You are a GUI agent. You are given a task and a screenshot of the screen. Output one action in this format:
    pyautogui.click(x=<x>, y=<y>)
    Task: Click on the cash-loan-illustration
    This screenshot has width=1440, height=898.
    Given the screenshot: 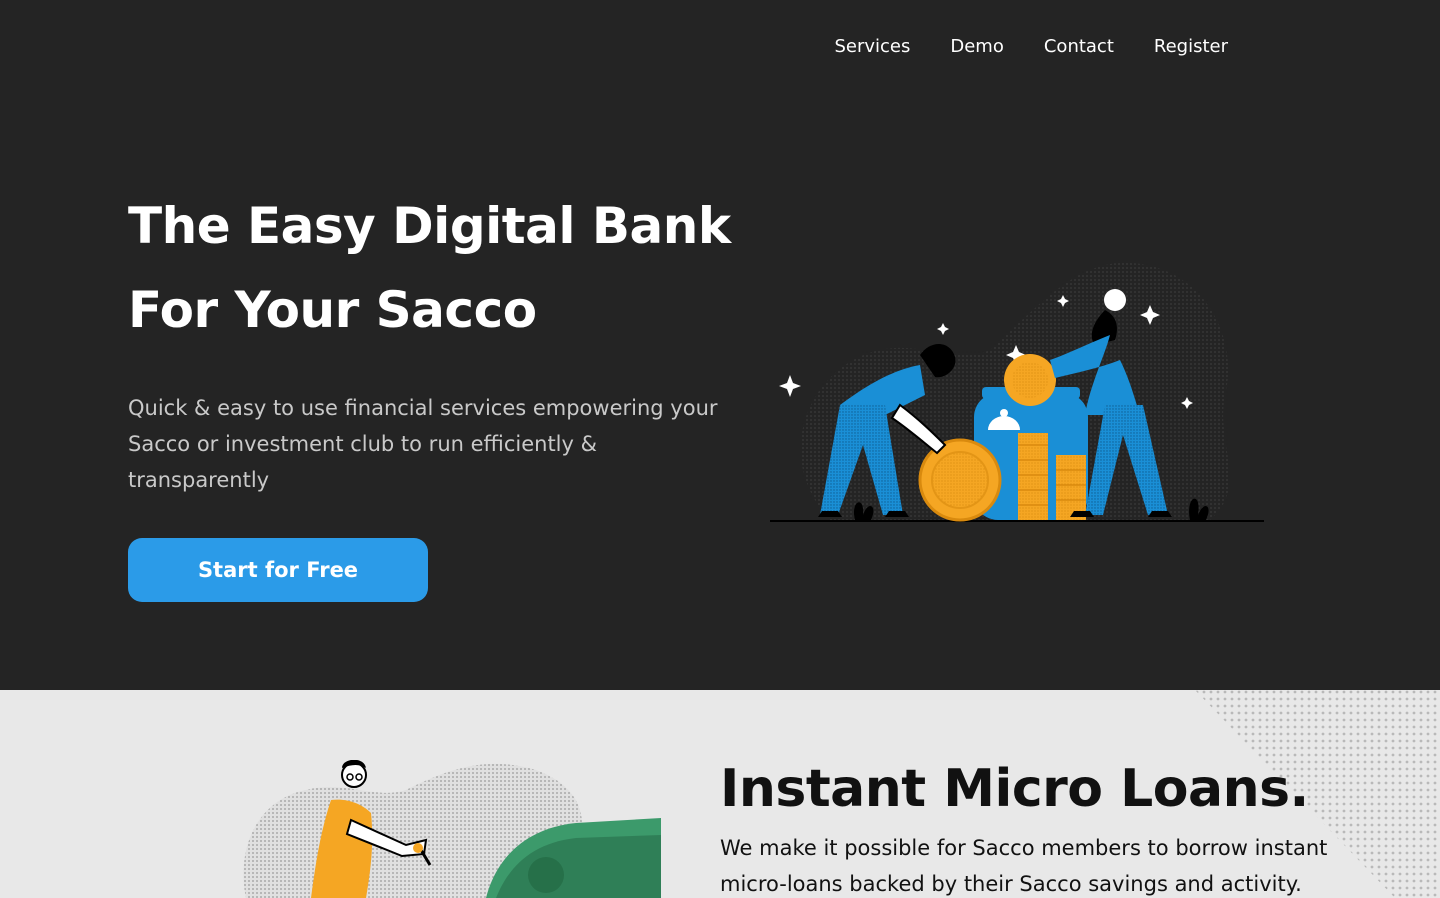 What is the action you would take?
    pyautogui.click(x=452, y=829)
    